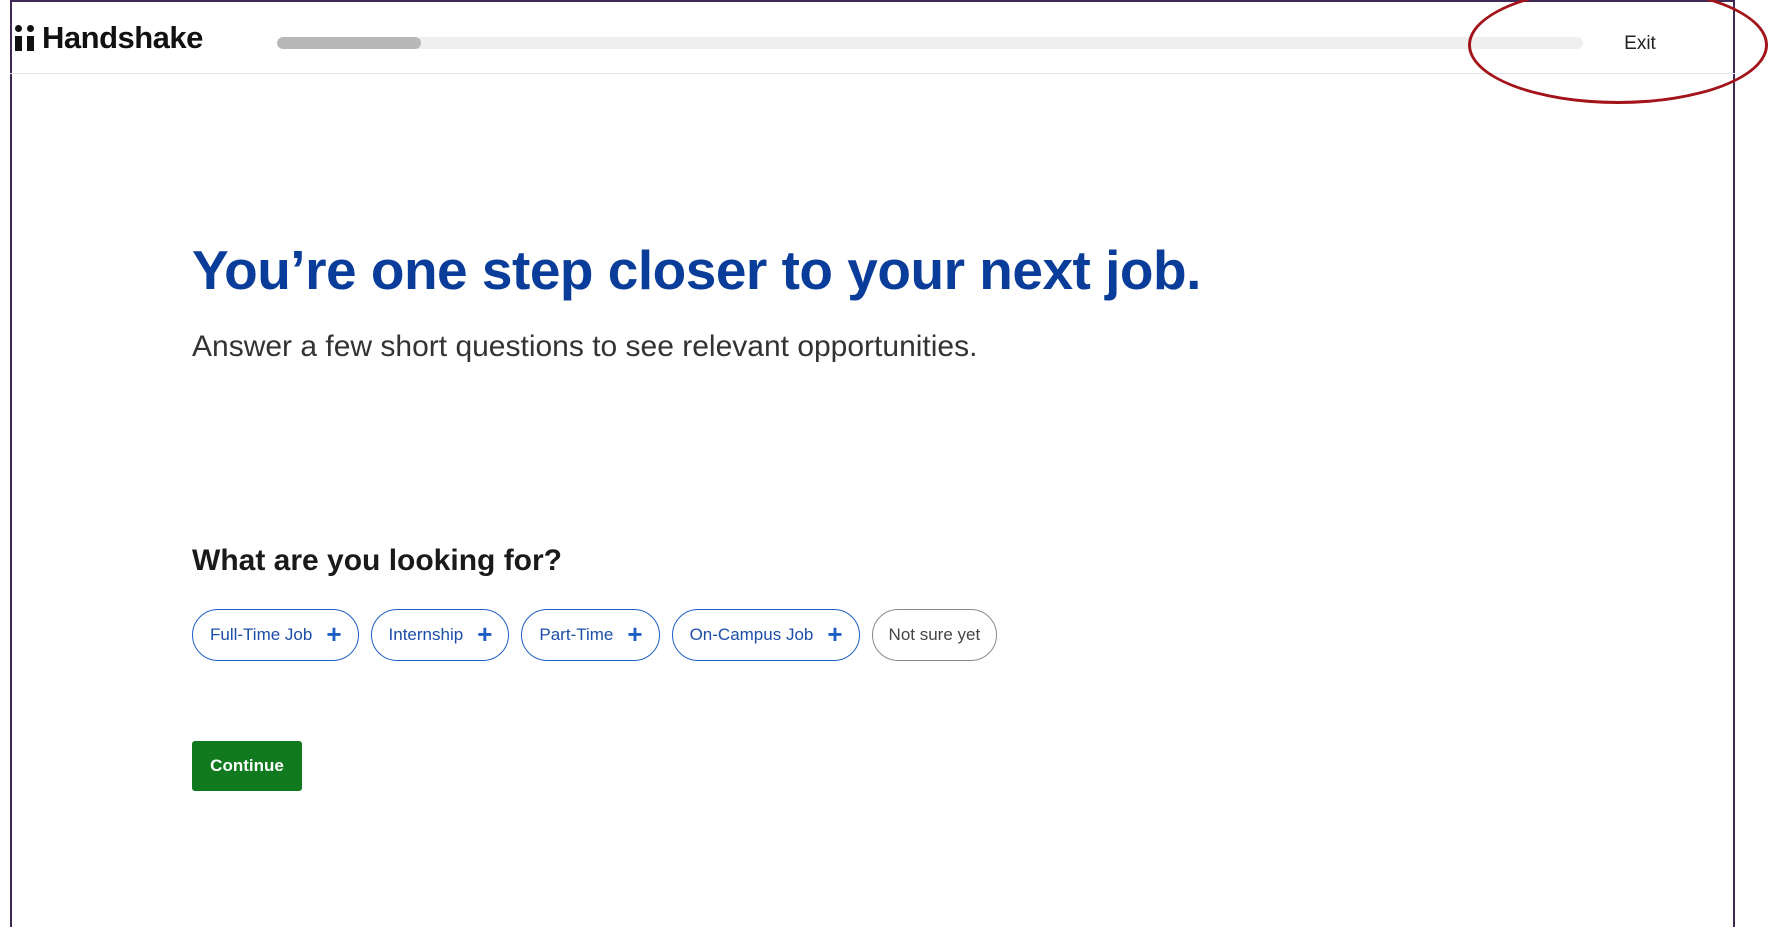  I want to click on logo-text: Handshake, so click(122, 37).